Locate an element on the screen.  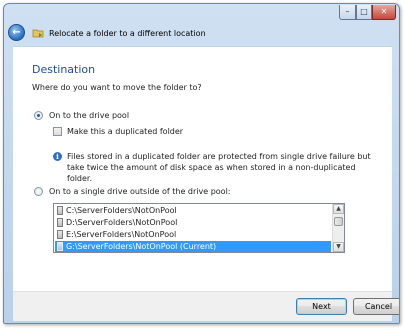
drive-pool-label: On to the drive pool is located at coordinates (89, 115).